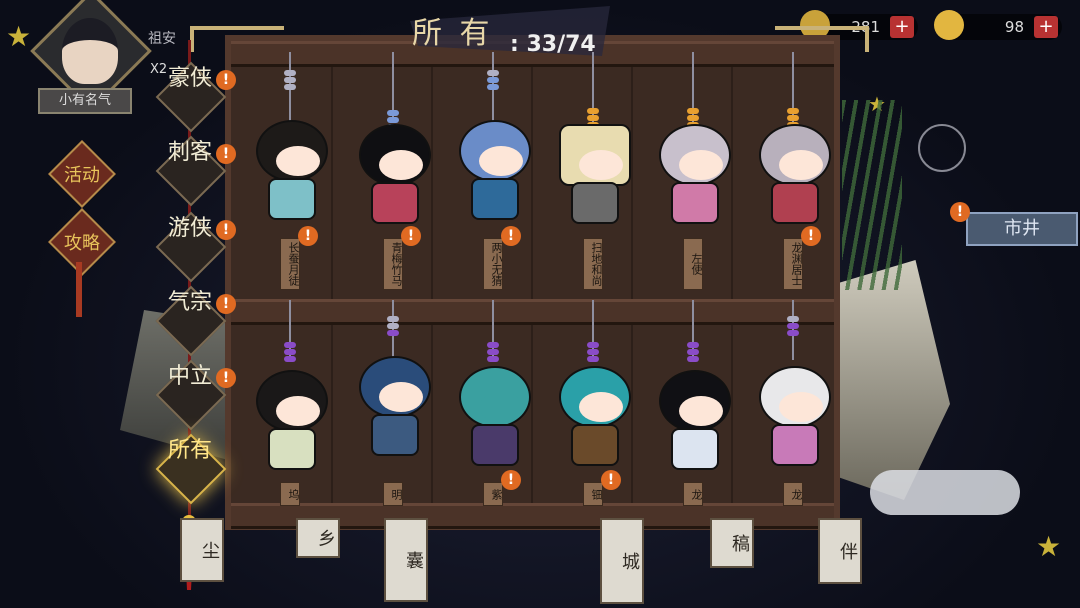  Describe the element at coordinates (593, 494) in the screenshot. I see `figurine-name-tag: 钿` at that location.